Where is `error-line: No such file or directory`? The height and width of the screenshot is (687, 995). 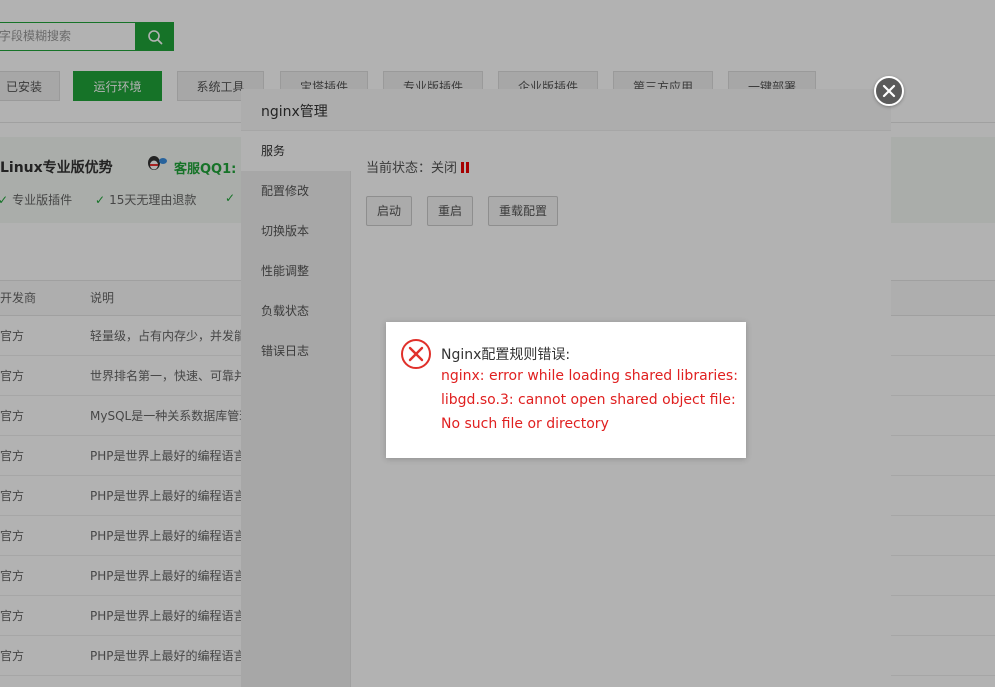
error-line: No such file or directory is located at coordinates (525, 424).